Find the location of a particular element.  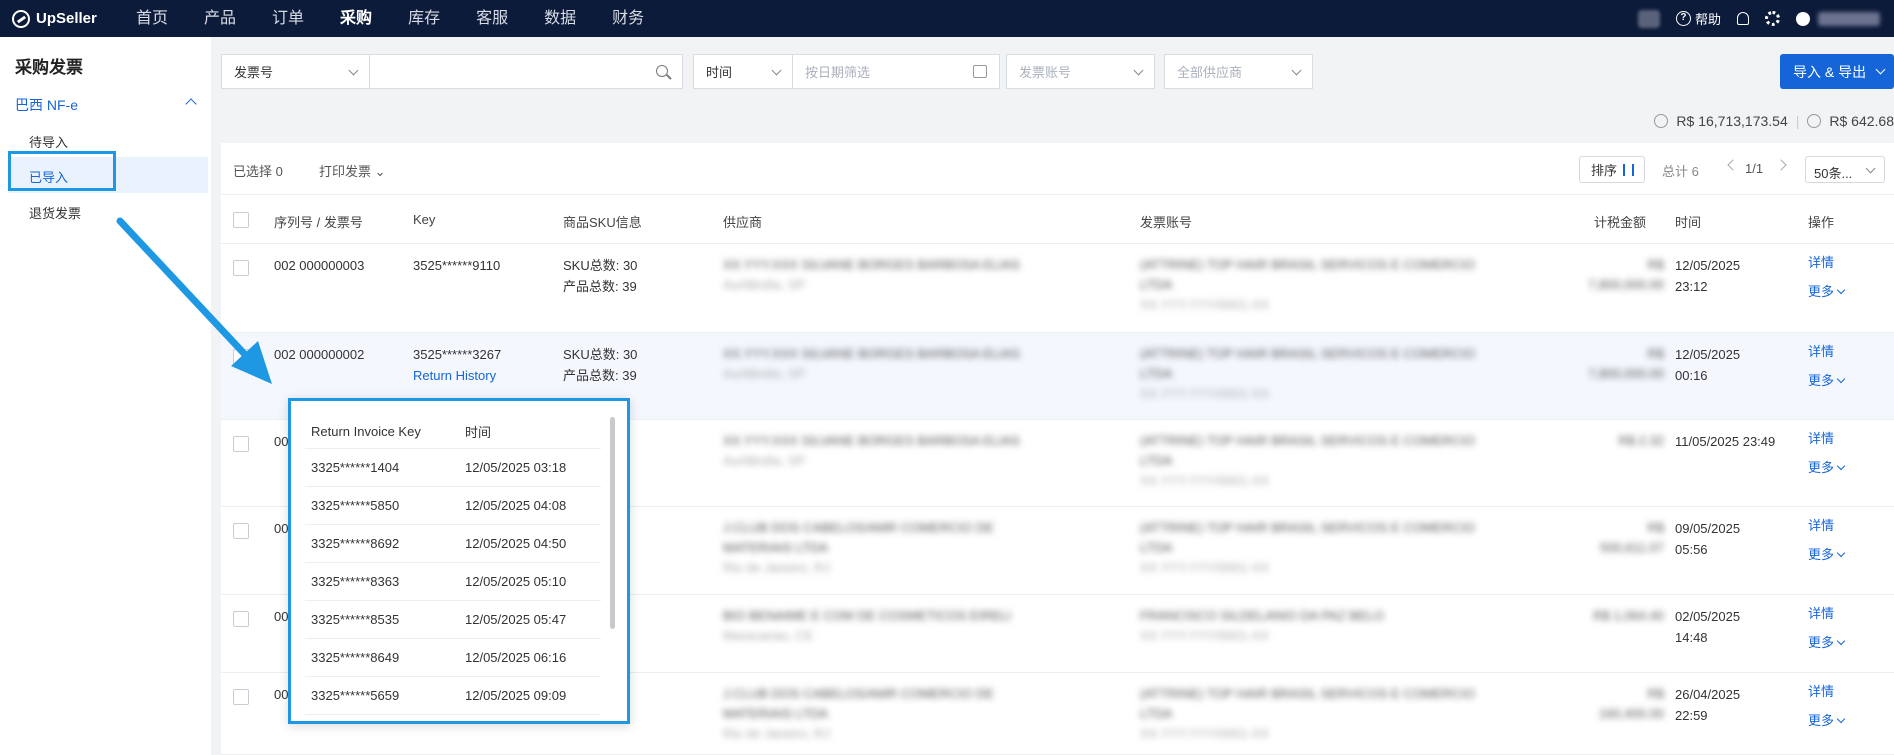

invoice-account-select: 发票账号 is located at coordinates (1080, 71).